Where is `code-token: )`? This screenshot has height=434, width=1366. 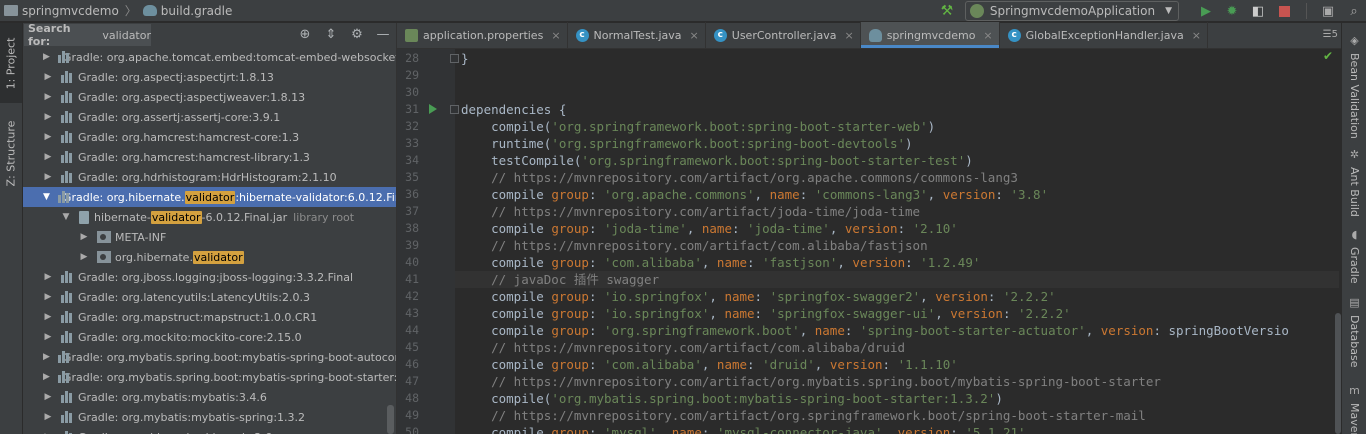
code-token: ) is located at coordinates (969, 160).